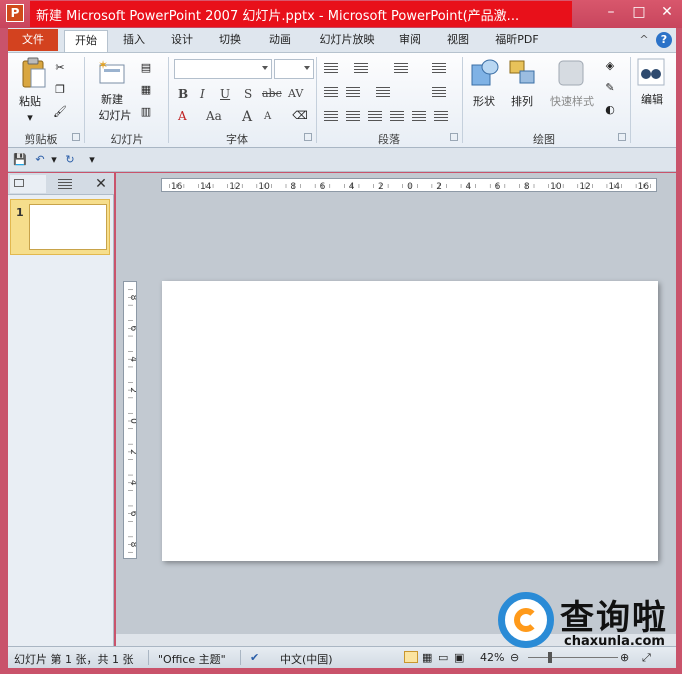 The image size is (682, 674). What do you see at coordinates (254, 657) in the screenshot?
I see `spellcheck-icon: ✔` at bounding box center [254, 657].